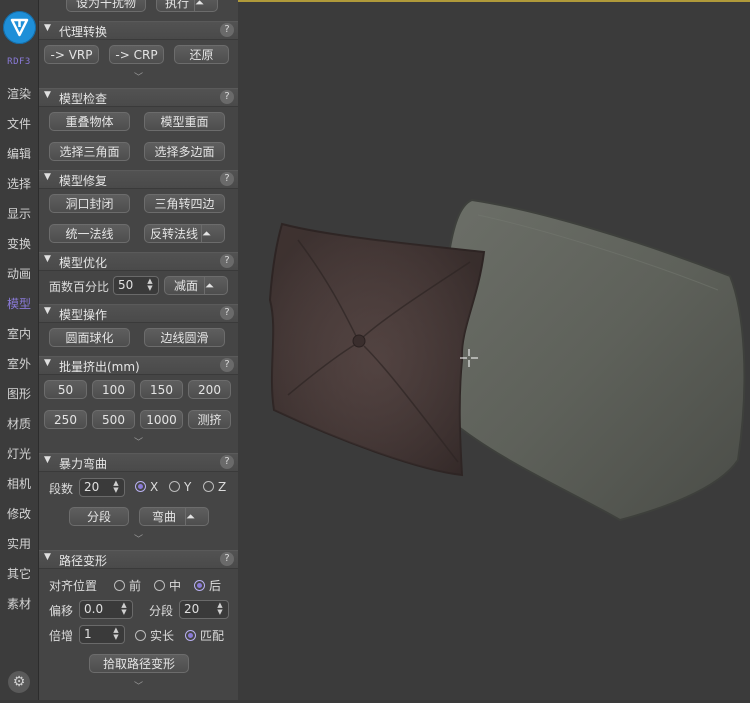  Describe the element at coordinates (138, 97) in the screenshot. I see `section-check-header: ▼ 模型检查 ?` at that location.